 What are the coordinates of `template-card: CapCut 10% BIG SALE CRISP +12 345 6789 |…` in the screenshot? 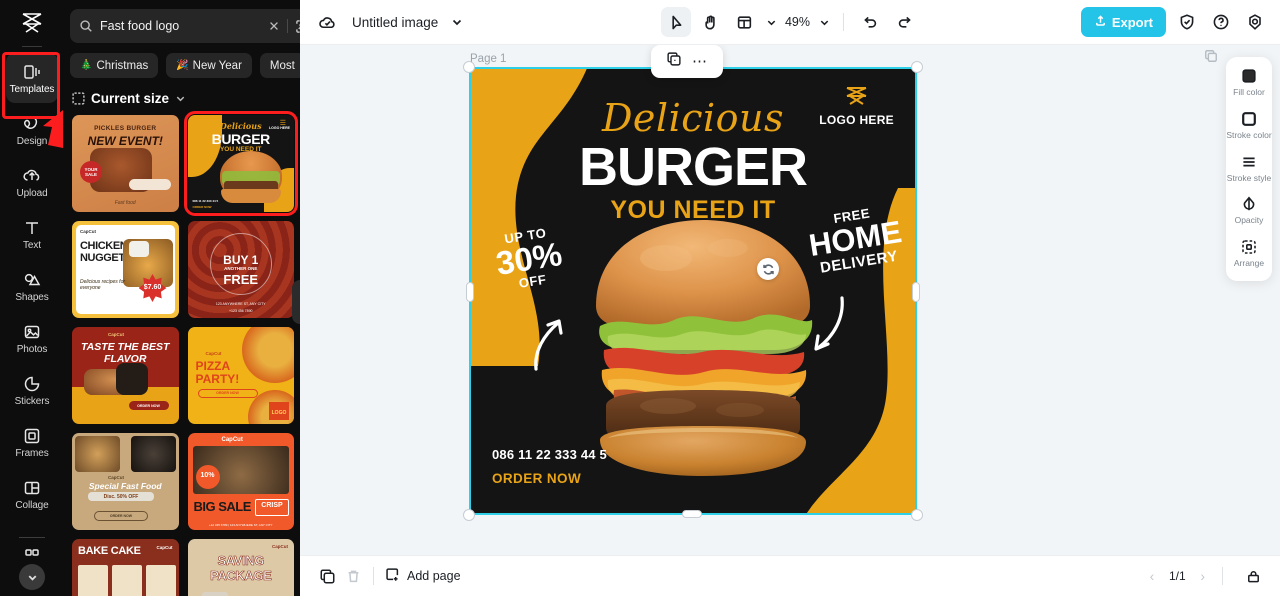 It's located at (240, 481).